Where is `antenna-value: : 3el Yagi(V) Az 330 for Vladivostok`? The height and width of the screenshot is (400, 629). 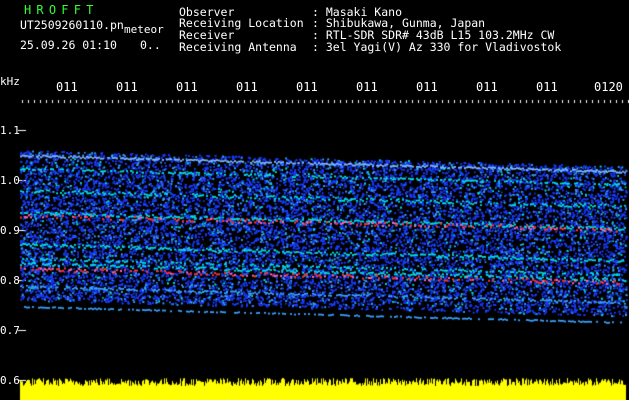 antenna-value: : 3el Yagi(V) Az 330 for Vladivostok is located at coordinates (437, 47).